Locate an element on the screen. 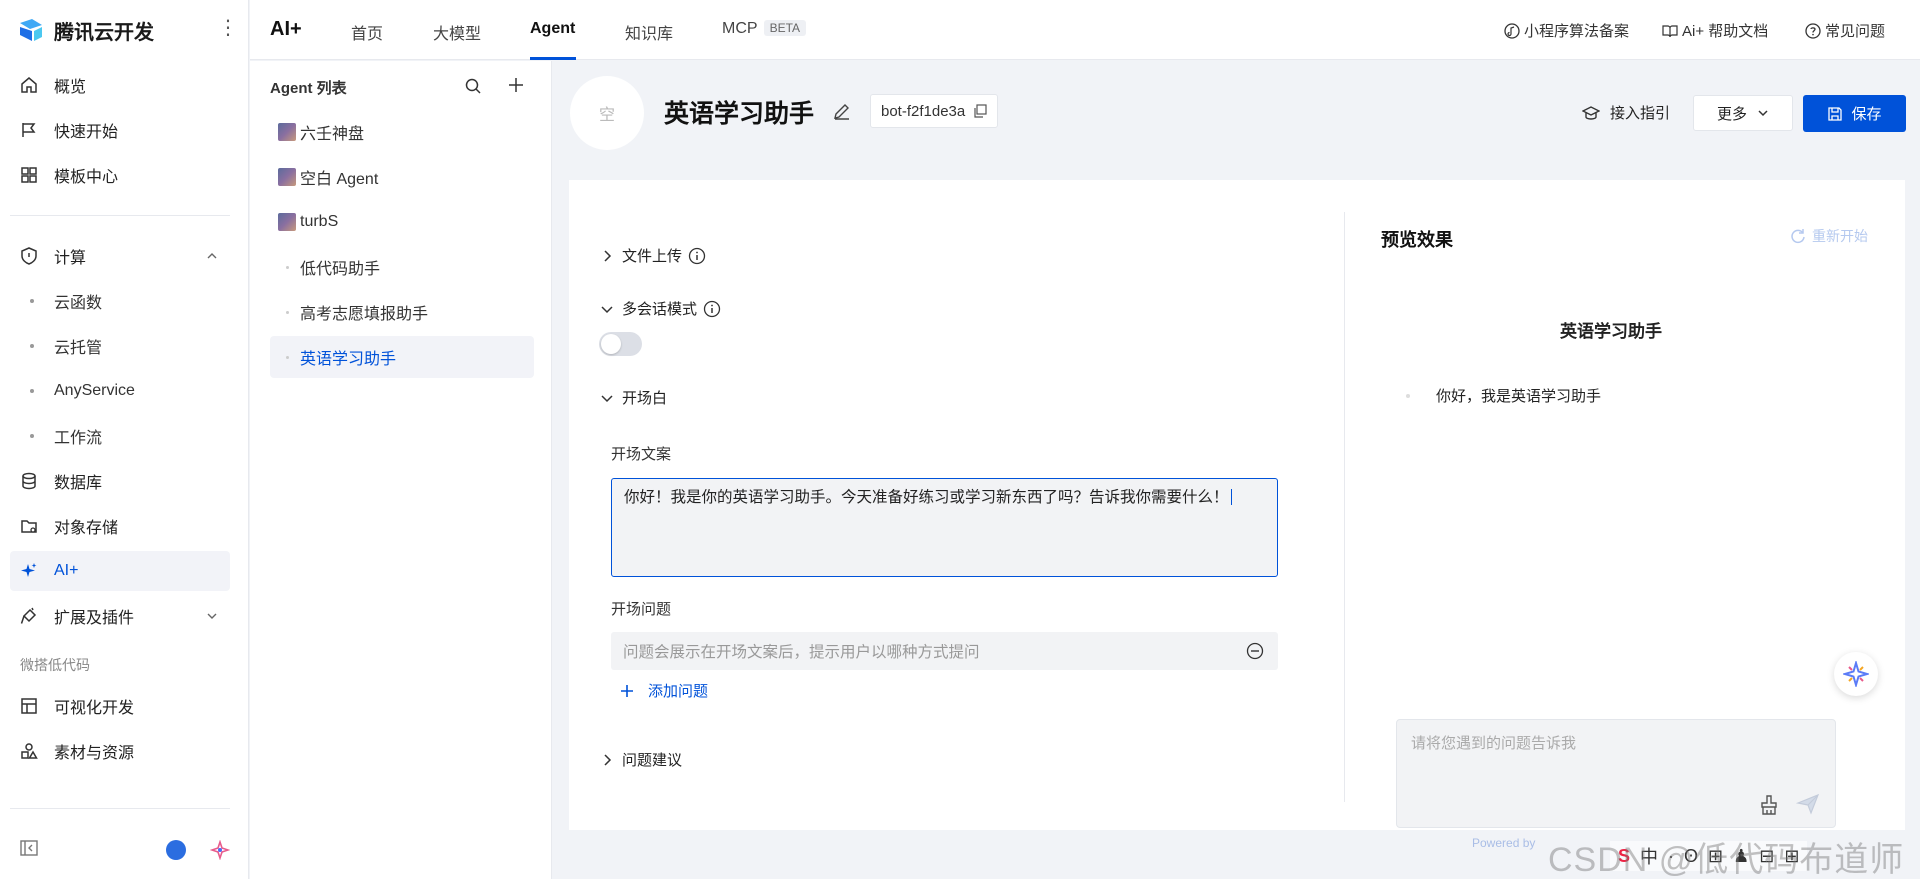 The height and width of the screenshot is (879, 1920). opening-question-input: 问题会展示在开场文案后，提示用户以哪种方式提问 is located at coordinates (944, 651).